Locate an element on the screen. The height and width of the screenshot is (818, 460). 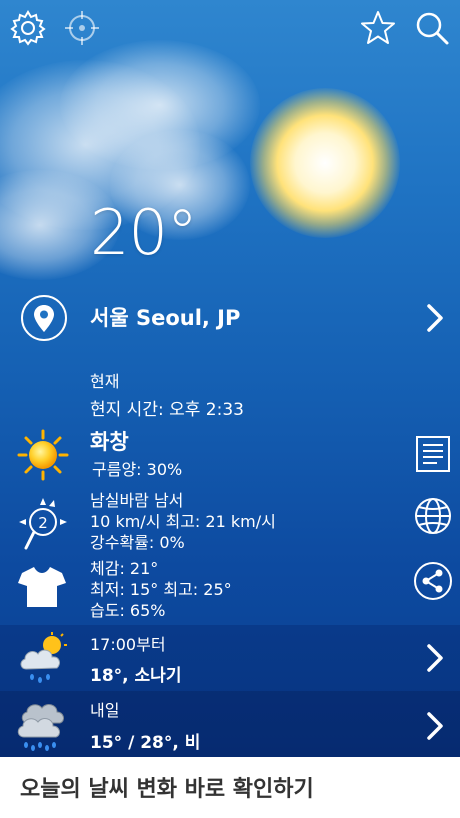
star-icon is located at coordinates (378, 28).